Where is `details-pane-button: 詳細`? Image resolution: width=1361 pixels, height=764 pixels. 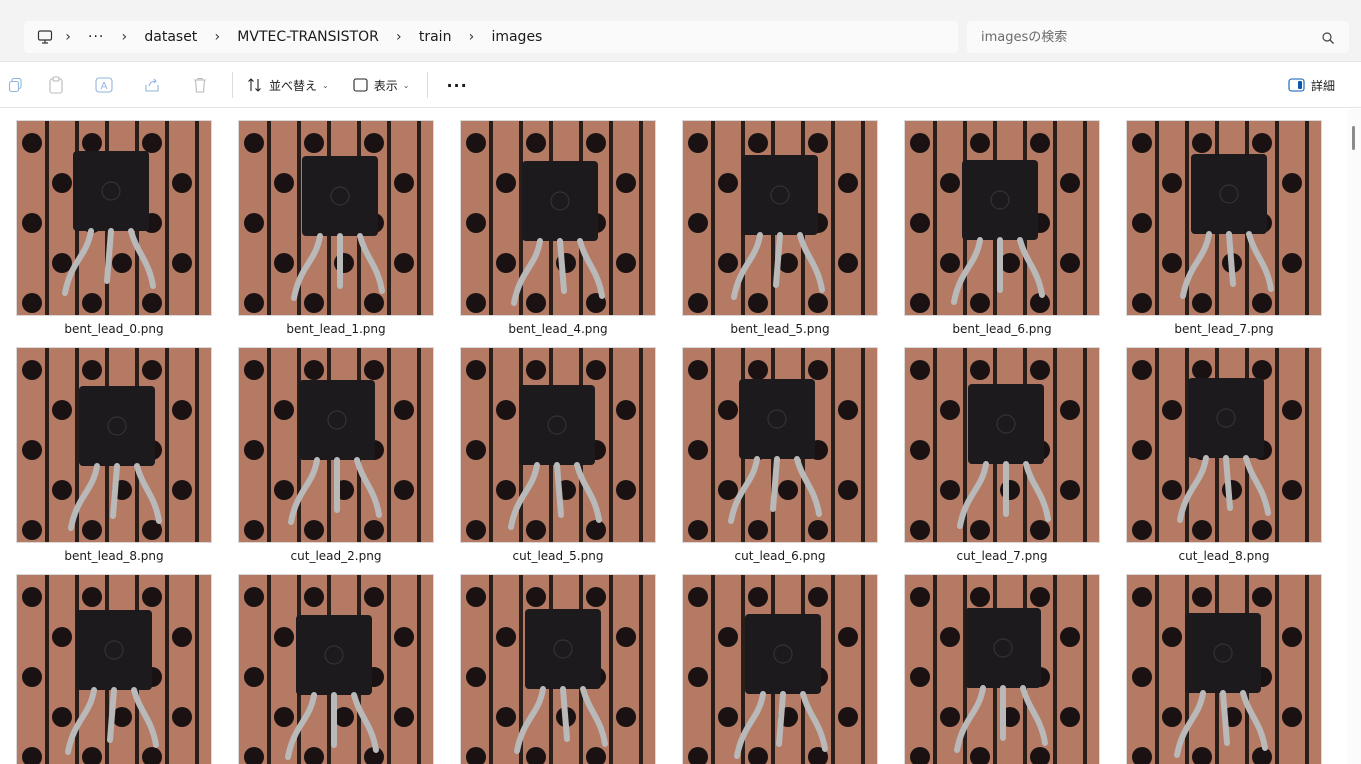
details-pane-button: 詳細 is located at coordinates (1311, 85).